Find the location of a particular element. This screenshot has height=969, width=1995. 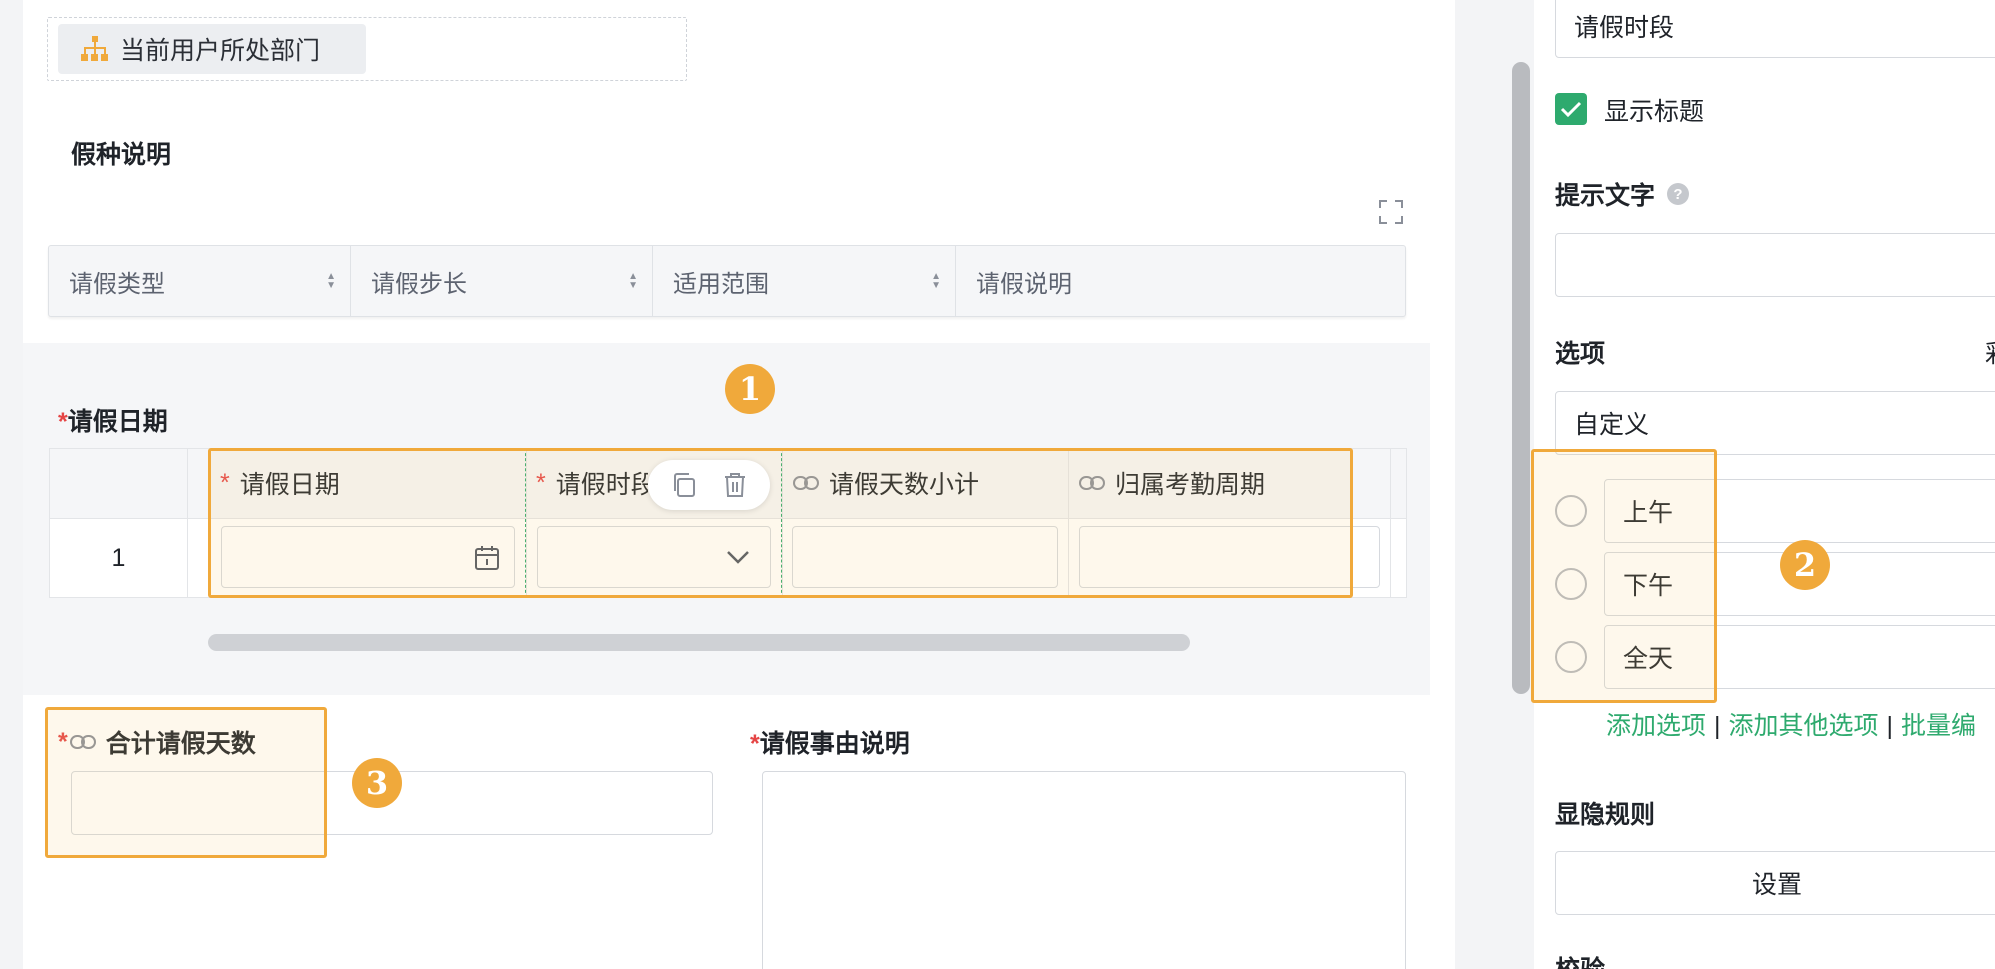

leave-type-table: 请假类型 ▲ ▼ 请假步长 ▲ ▼ 适用范围 ▲ ▼ 请假说明 is located at coordinates (727, 281).